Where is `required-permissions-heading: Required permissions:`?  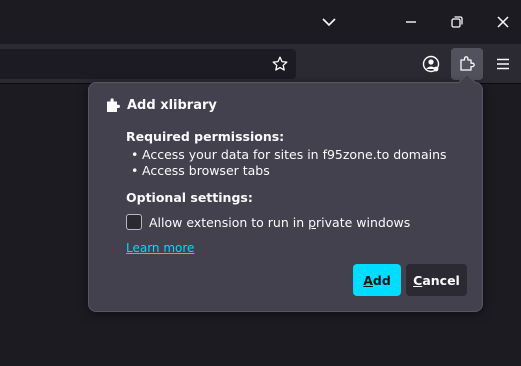 required-permissions-heading: Required permissions: is located at coordinates (205, 136).